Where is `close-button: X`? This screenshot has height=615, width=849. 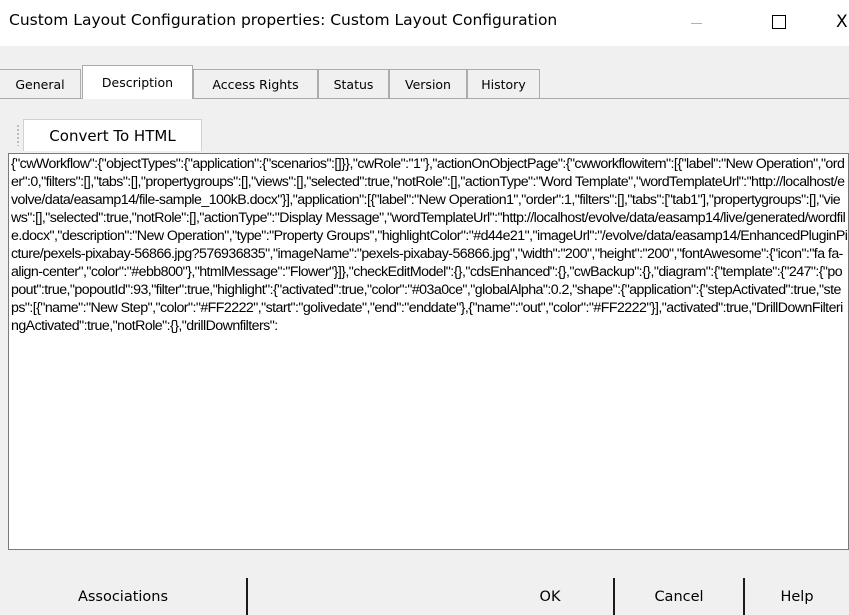
close-button: X is located at coordinates (839, 23).